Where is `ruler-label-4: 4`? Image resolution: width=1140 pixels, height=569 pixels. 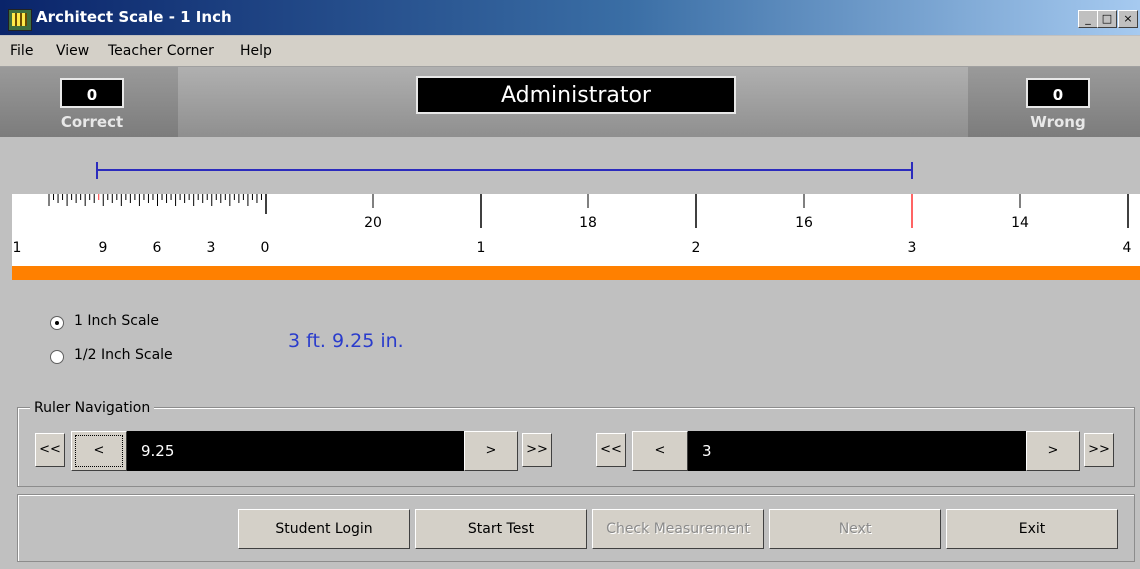
ruler-label-4: 4 is located at coordinates (1127, 248).